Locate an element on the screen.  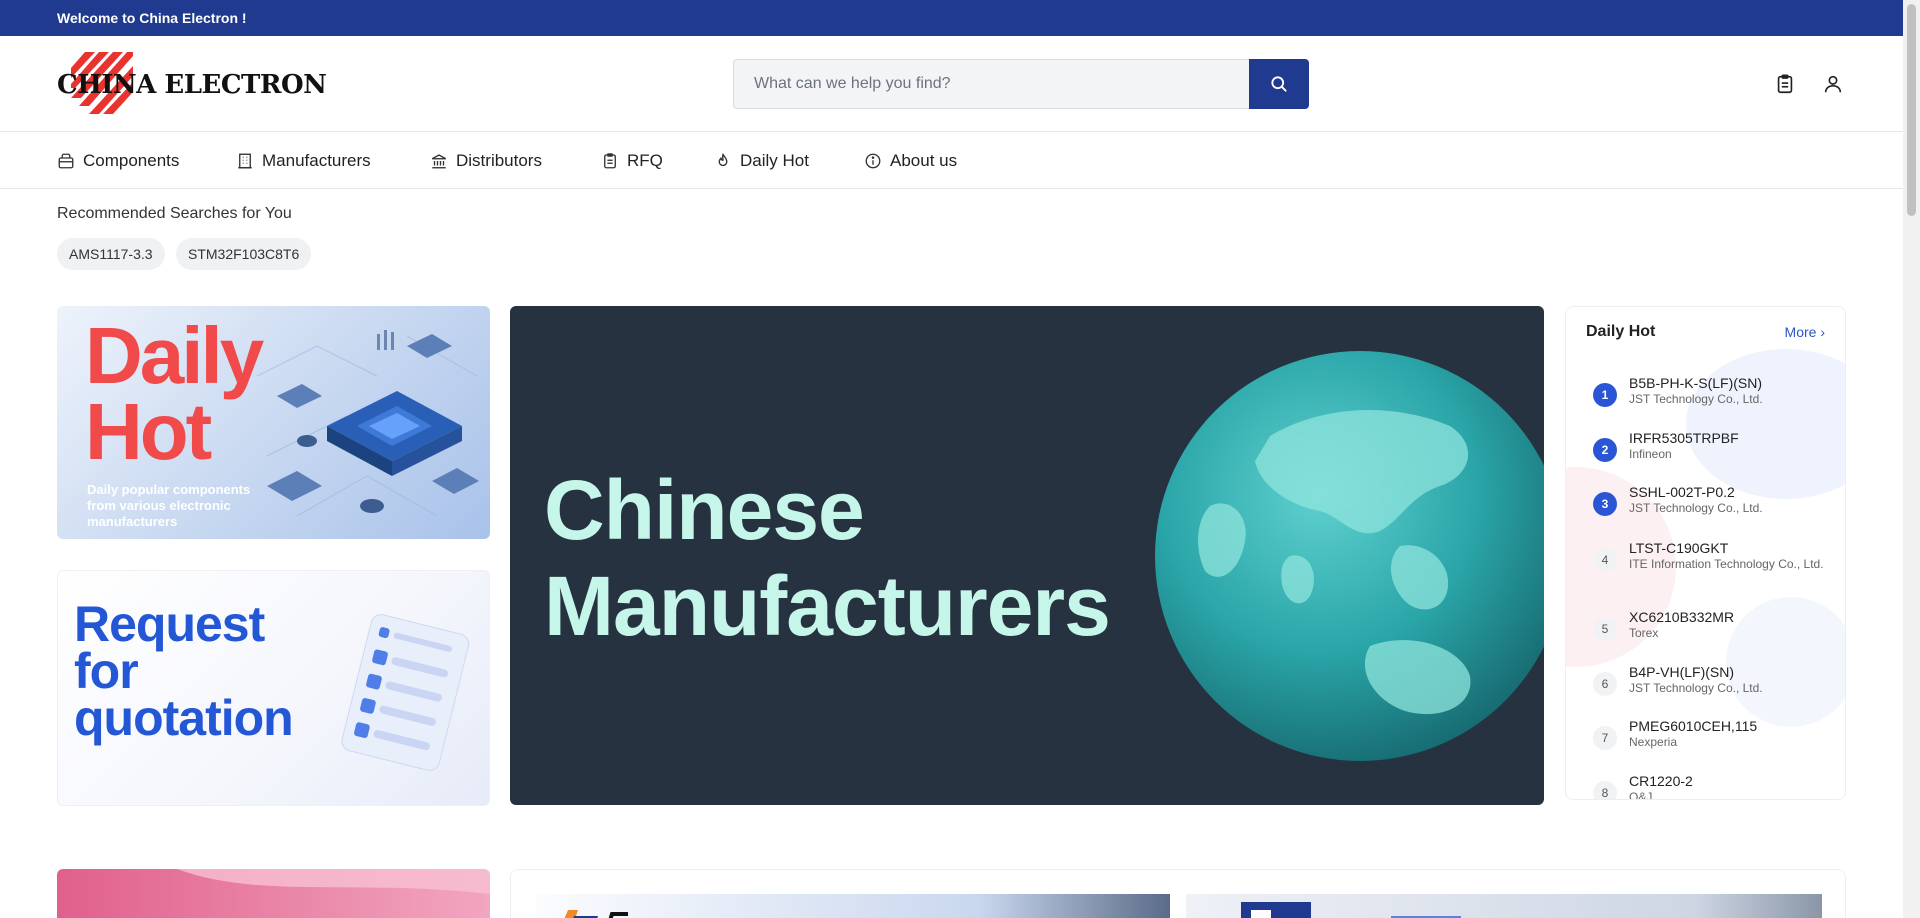
rank-badge: 3 is located at coordinates (1605, 504).